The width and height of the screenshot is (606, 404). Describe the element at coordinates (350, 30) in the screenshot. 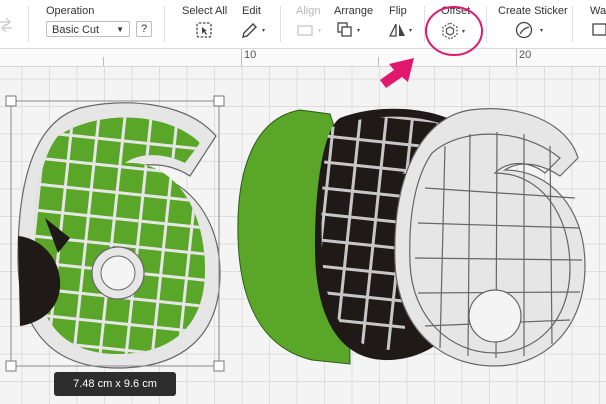

I see `arrange-icon` at that location.